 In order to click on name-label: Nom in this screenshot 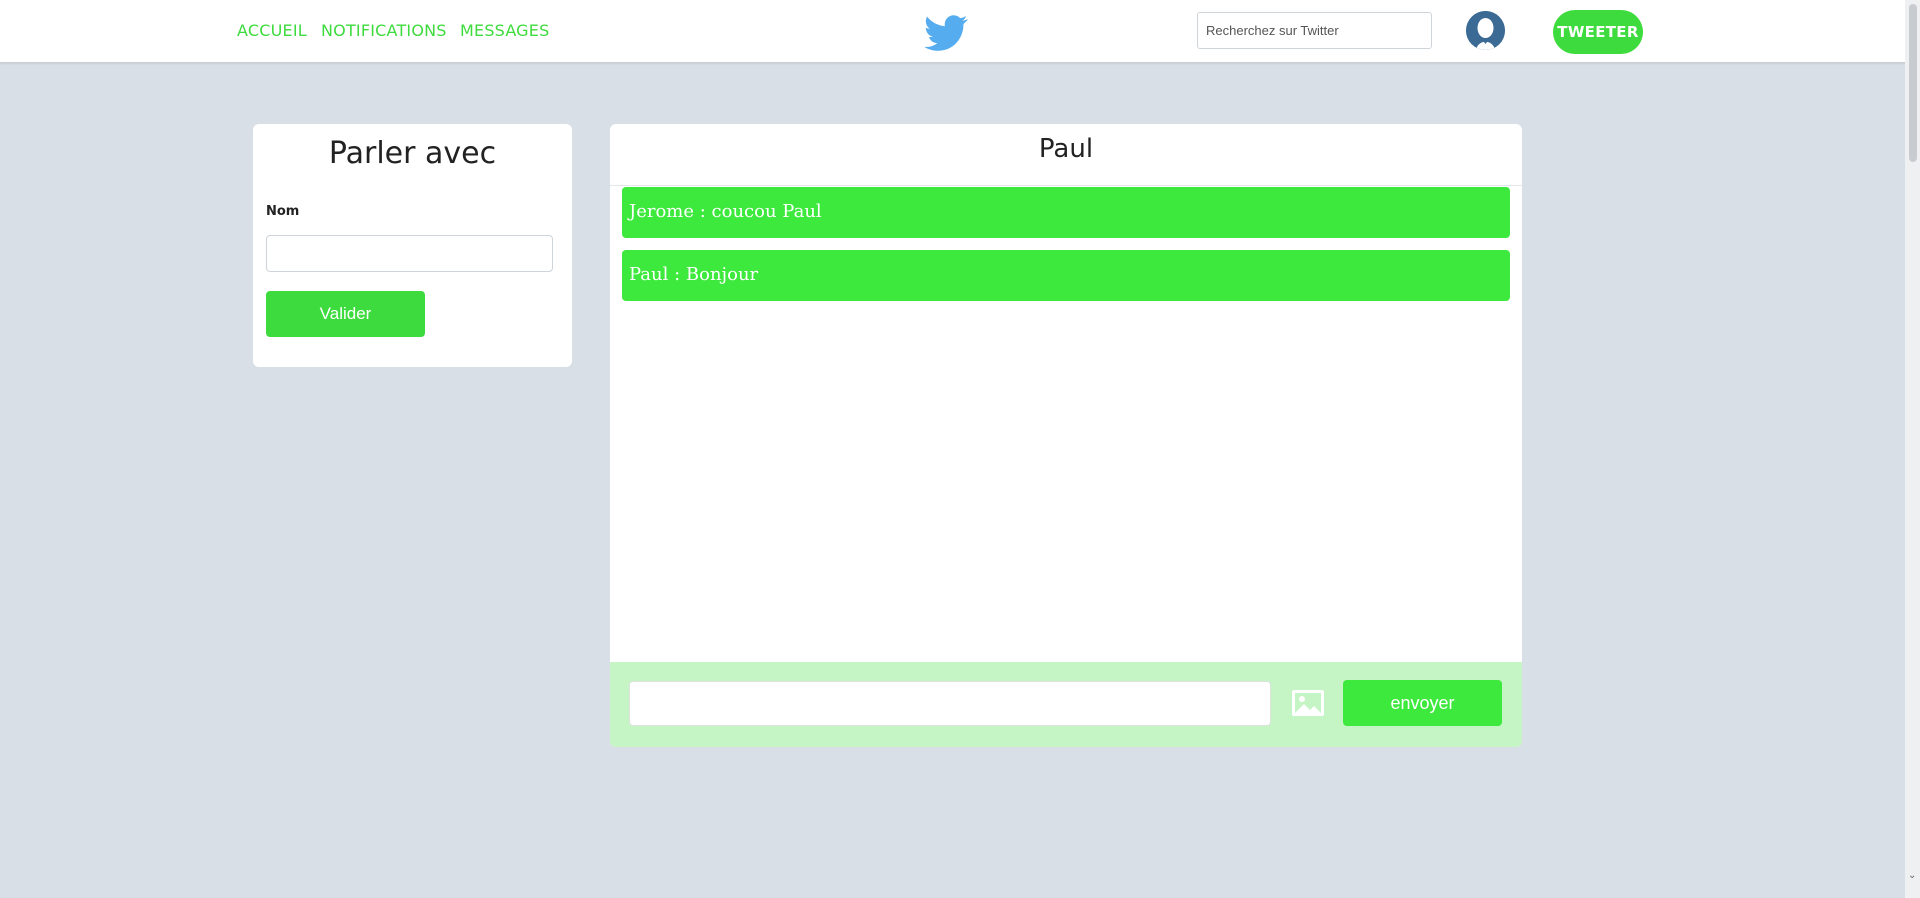, I will do `click(283, 211)`.